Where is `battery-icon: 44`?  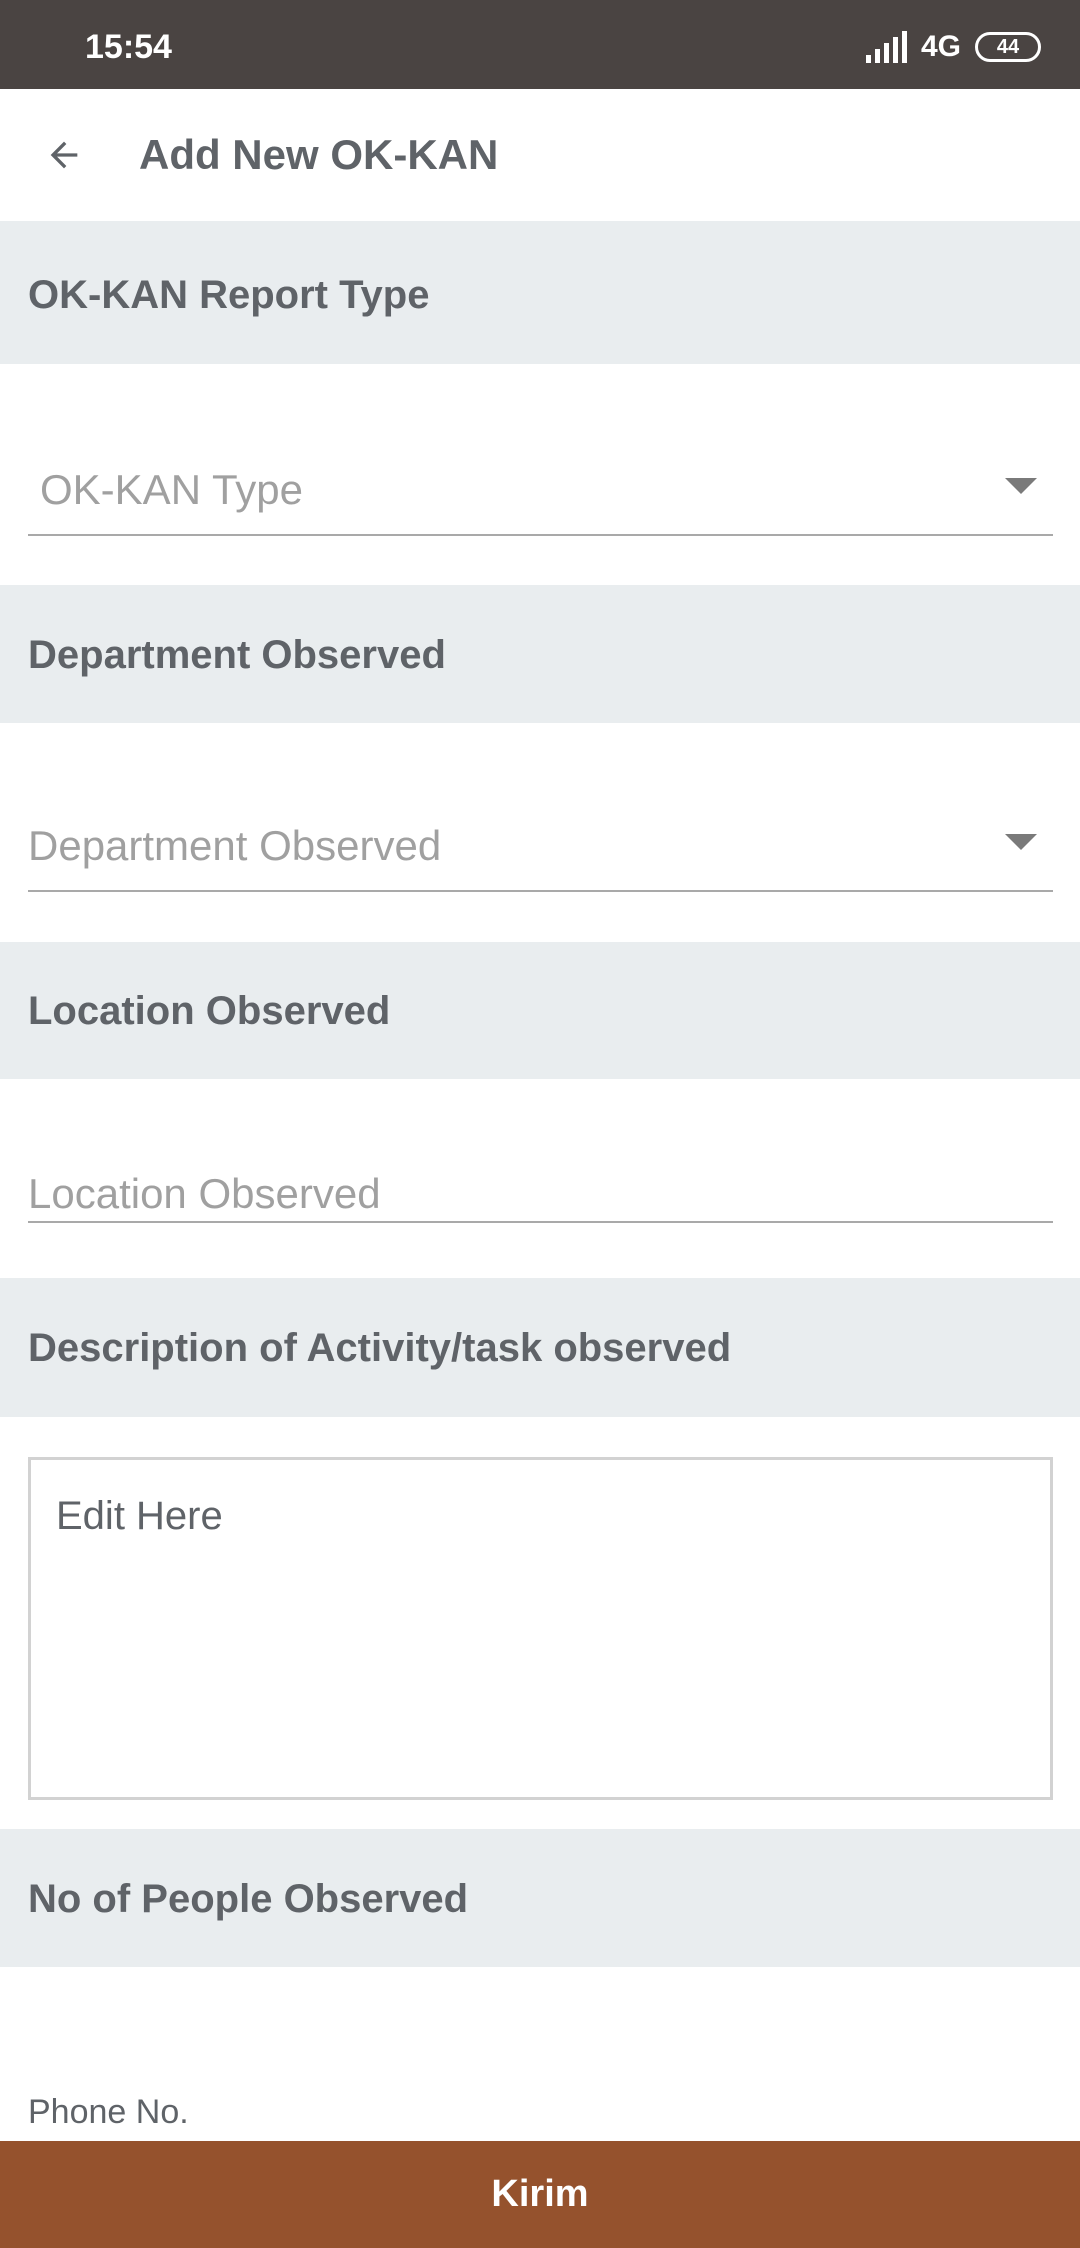 battery-icon: 44 is located at coordinates (1008, 47).